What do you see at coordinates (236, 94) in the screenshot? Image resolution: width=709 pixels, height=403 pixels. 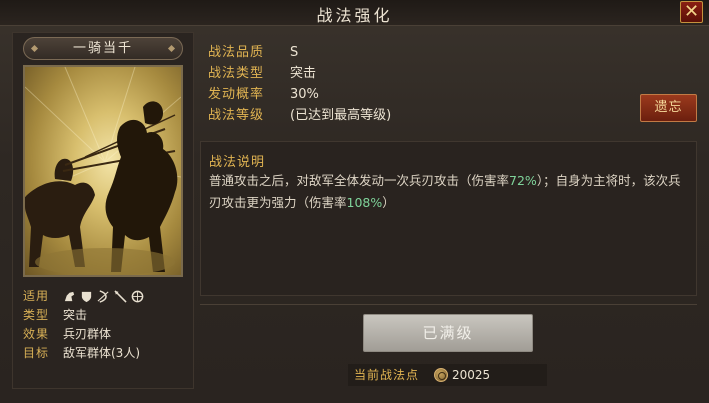 I see `stat-key: 发动概率` at bounding box center [236, 94].